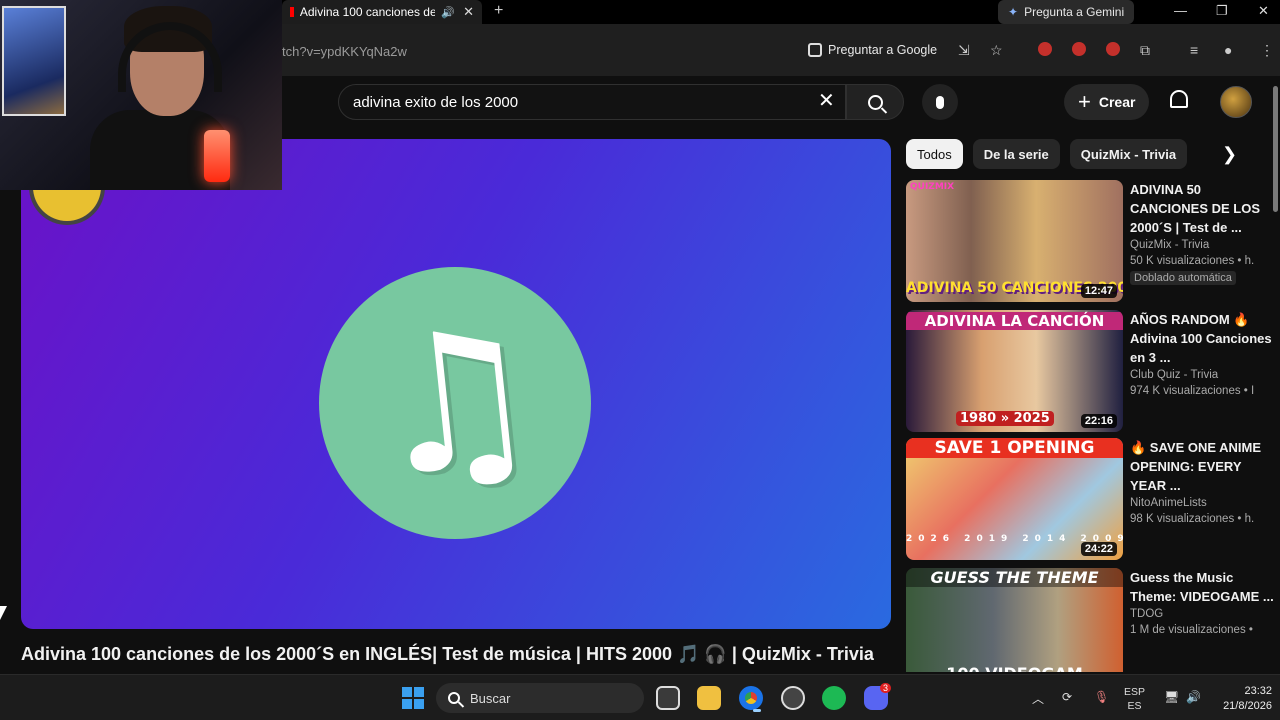  What do you see at coordinates (826, 100) in the screenshot?
I see `clear-search-icon: ✕` at bounding box center [826, 100].